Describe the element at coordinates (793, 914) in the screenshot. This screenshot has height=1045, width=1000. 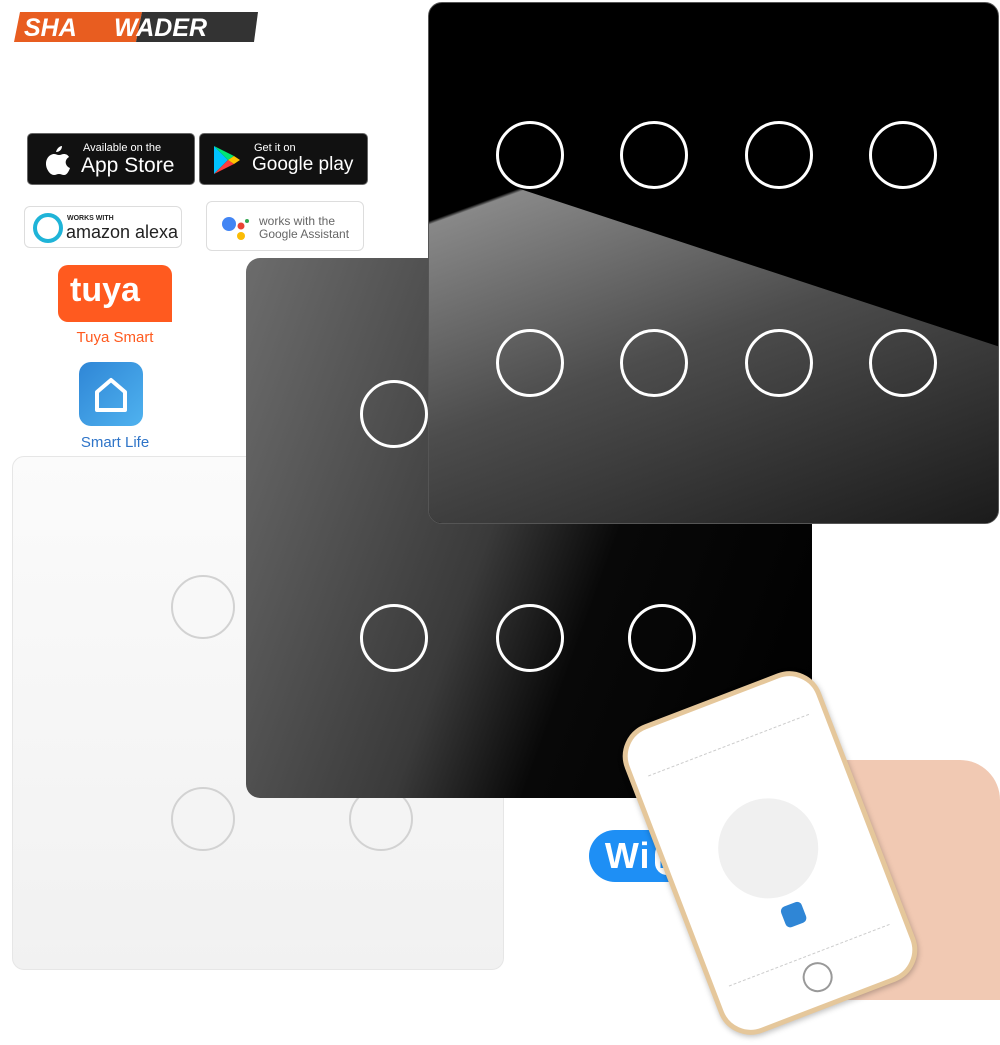
I see `smart-life-small-icon` at that location.